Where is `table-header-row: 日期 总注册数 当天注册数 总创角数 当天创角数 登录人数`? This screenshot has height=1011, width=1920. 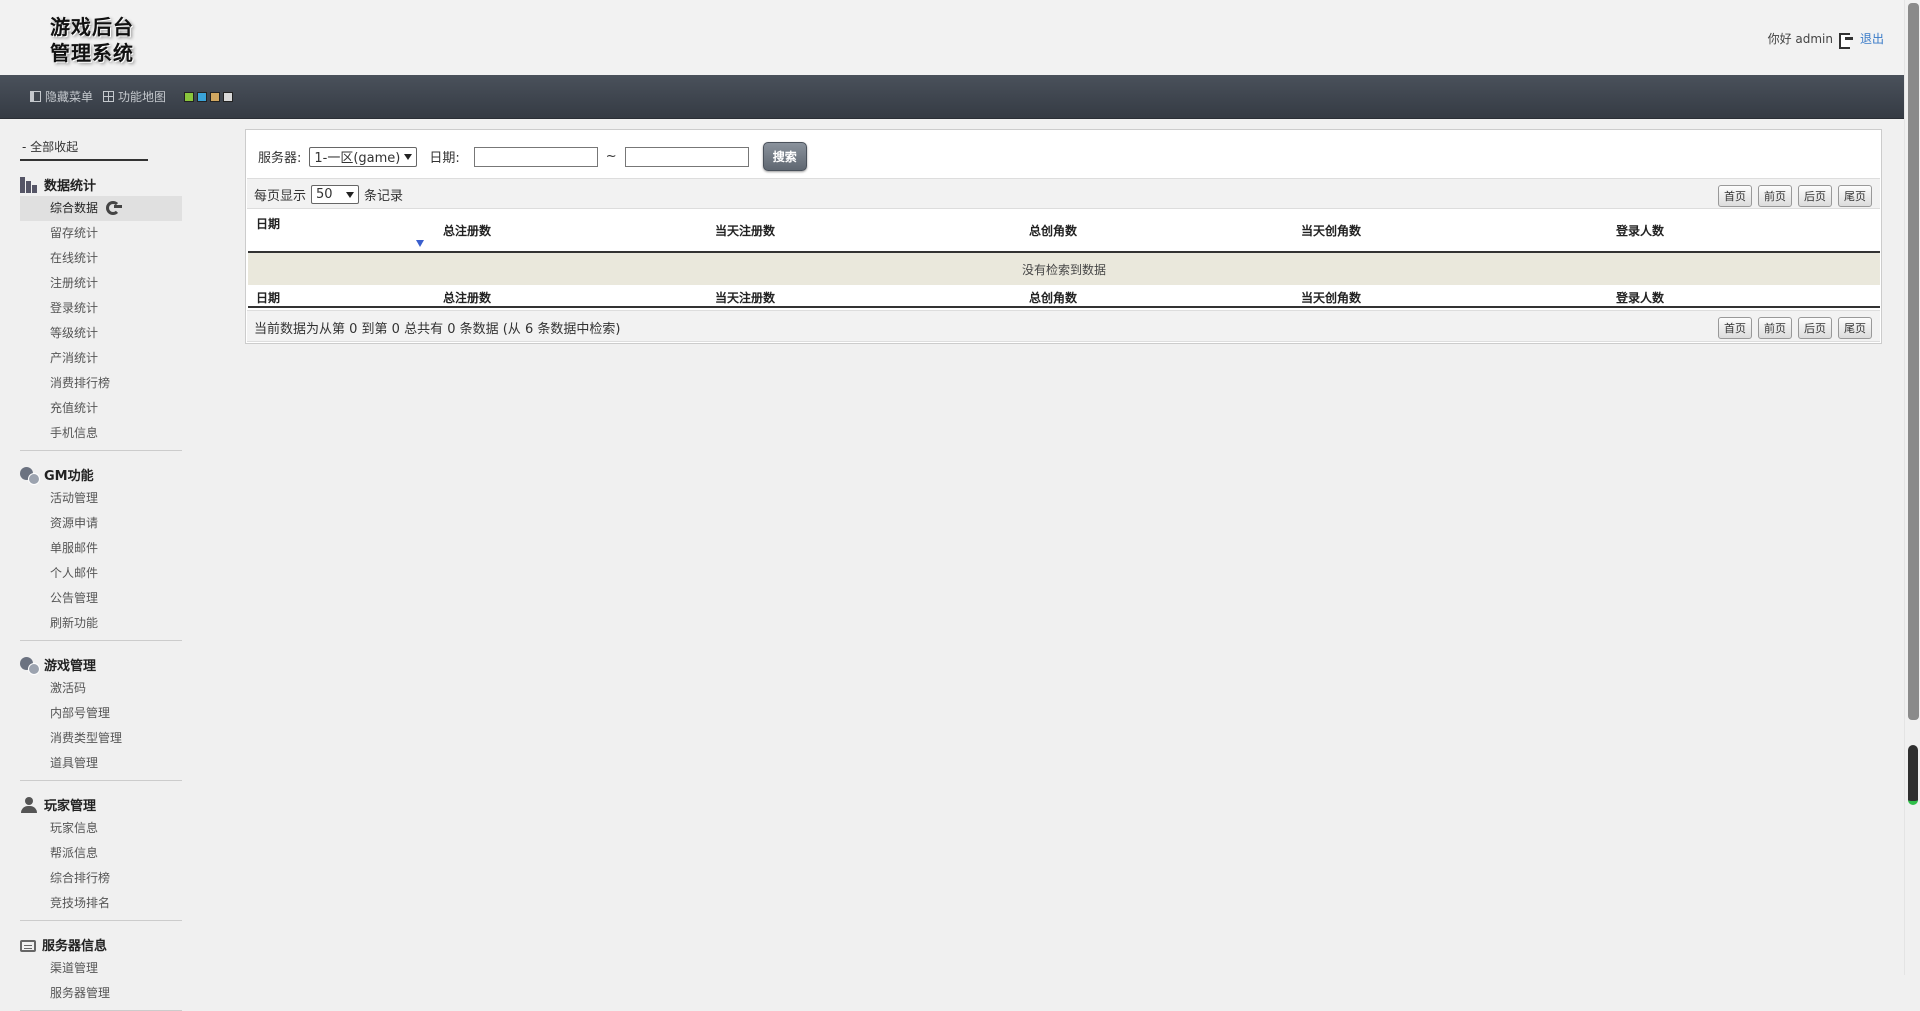 table-header-row: 日期 总注册数 当天注册数 总创角数 当天创角数 登录人数 is located at coordinates (1064, 231).